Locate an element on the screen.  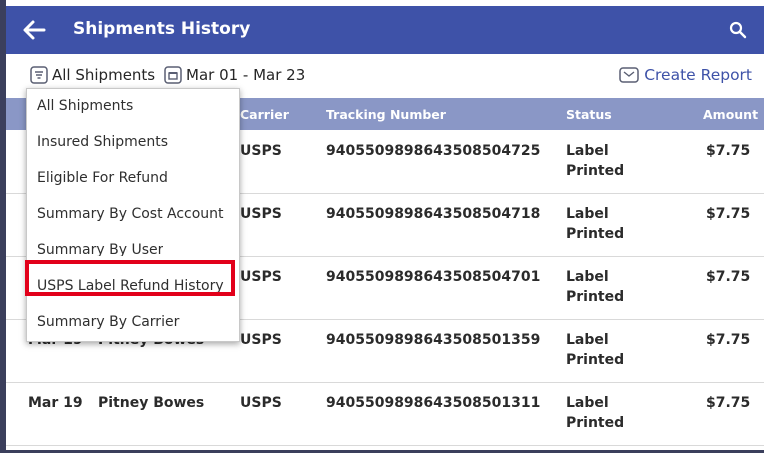
create-report-label: Create Report is located at coordinates (698, 75).